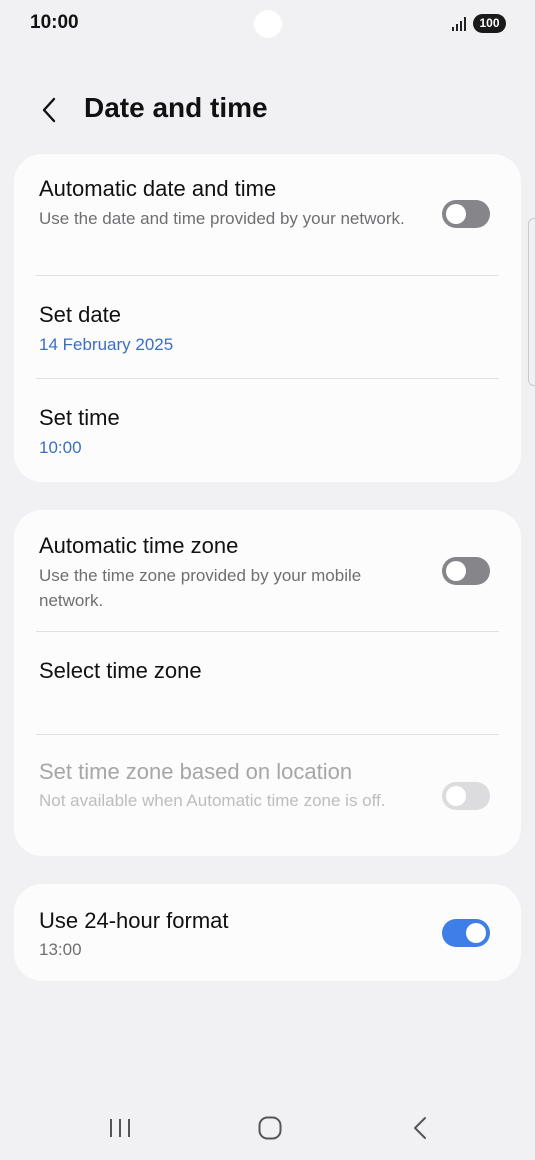 The height and width of the screenshot is (1160, 535). What do you see at coordinates (158, 188) in the screenshot?
I see `automatic-date-time-title: Automatic date and time` at bounding box center [158, 188].